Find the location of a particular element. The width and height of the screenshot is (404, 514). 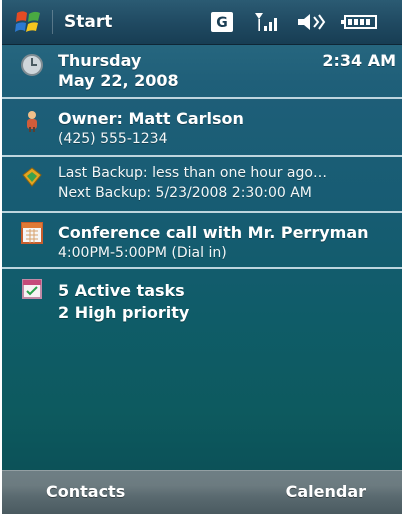

start-button: Start is located at coordinates (77, 22).